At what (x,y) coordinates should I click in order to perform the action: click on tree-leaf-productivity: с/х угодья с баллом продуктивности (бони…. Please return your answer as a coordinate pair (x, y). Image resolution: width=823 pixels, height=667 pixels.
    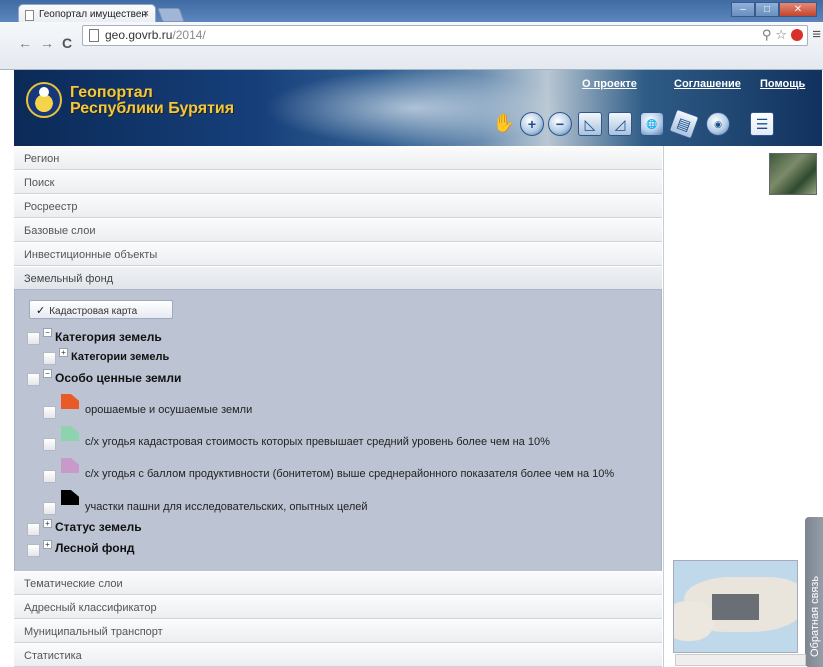
    Looking at the image, I should click on (349, 474).